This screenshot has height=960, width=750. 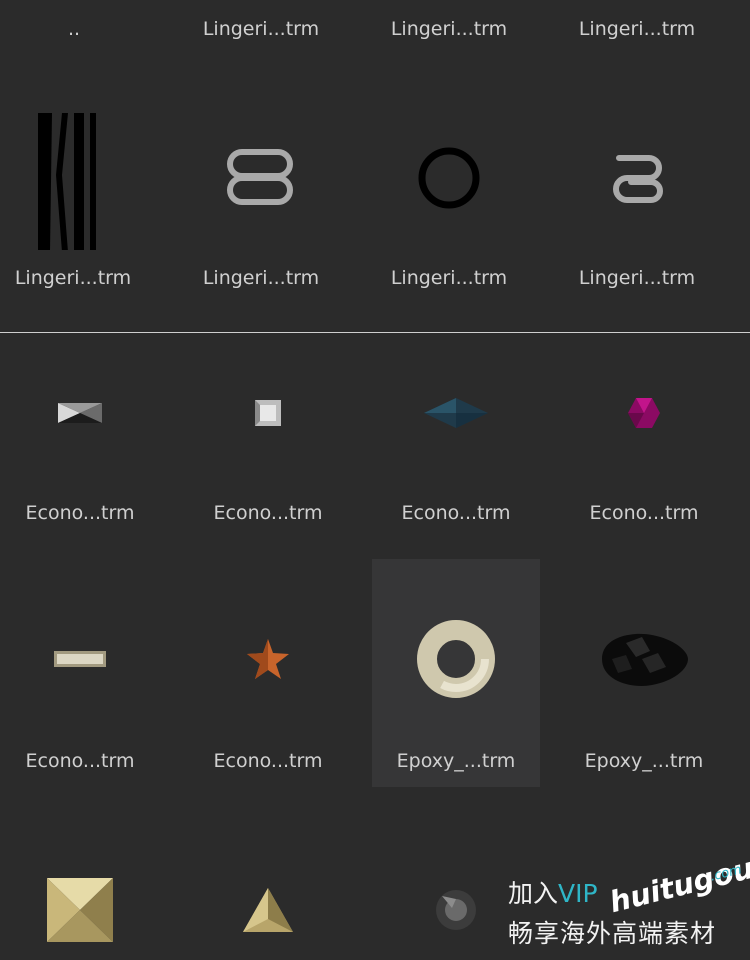 I want to click on torus-bead-icon, so click(x=456, y=659).